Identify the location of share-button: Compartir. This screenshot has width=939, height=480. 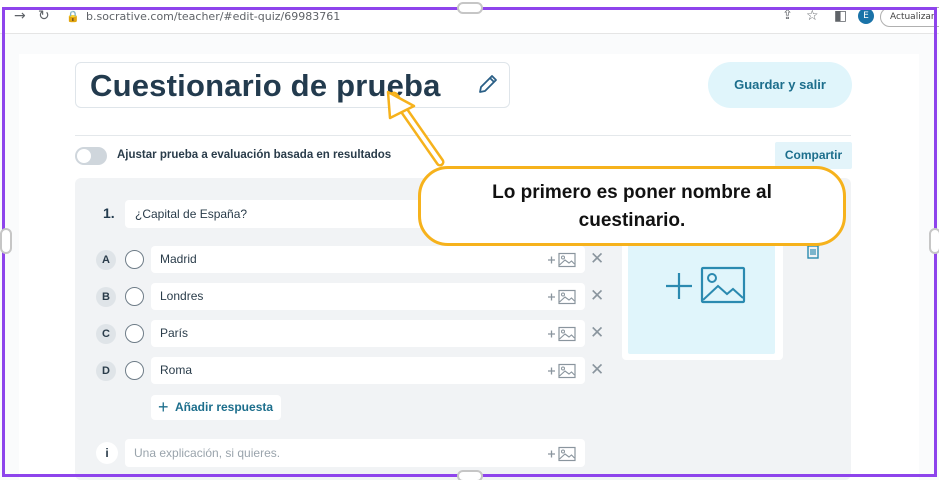
(813, 155).